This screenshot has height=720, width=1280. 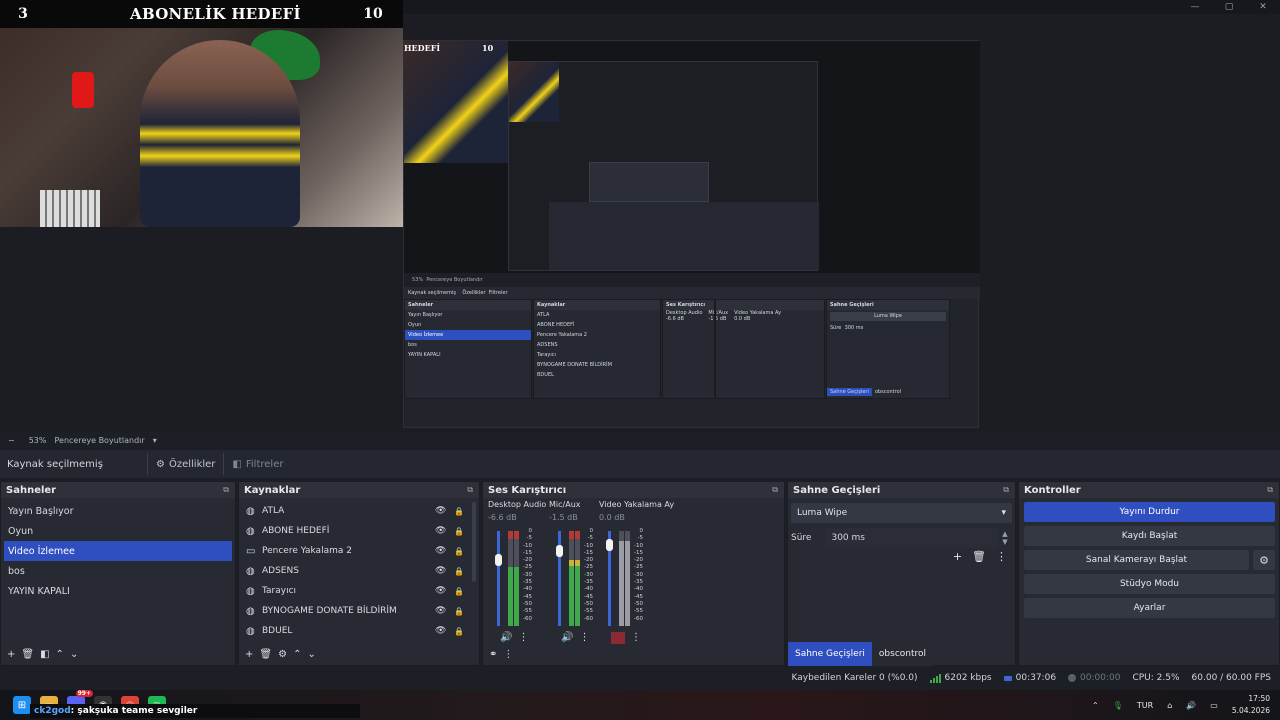 I want to click on maximize-button: ▢, so click(x=1229, y=7).